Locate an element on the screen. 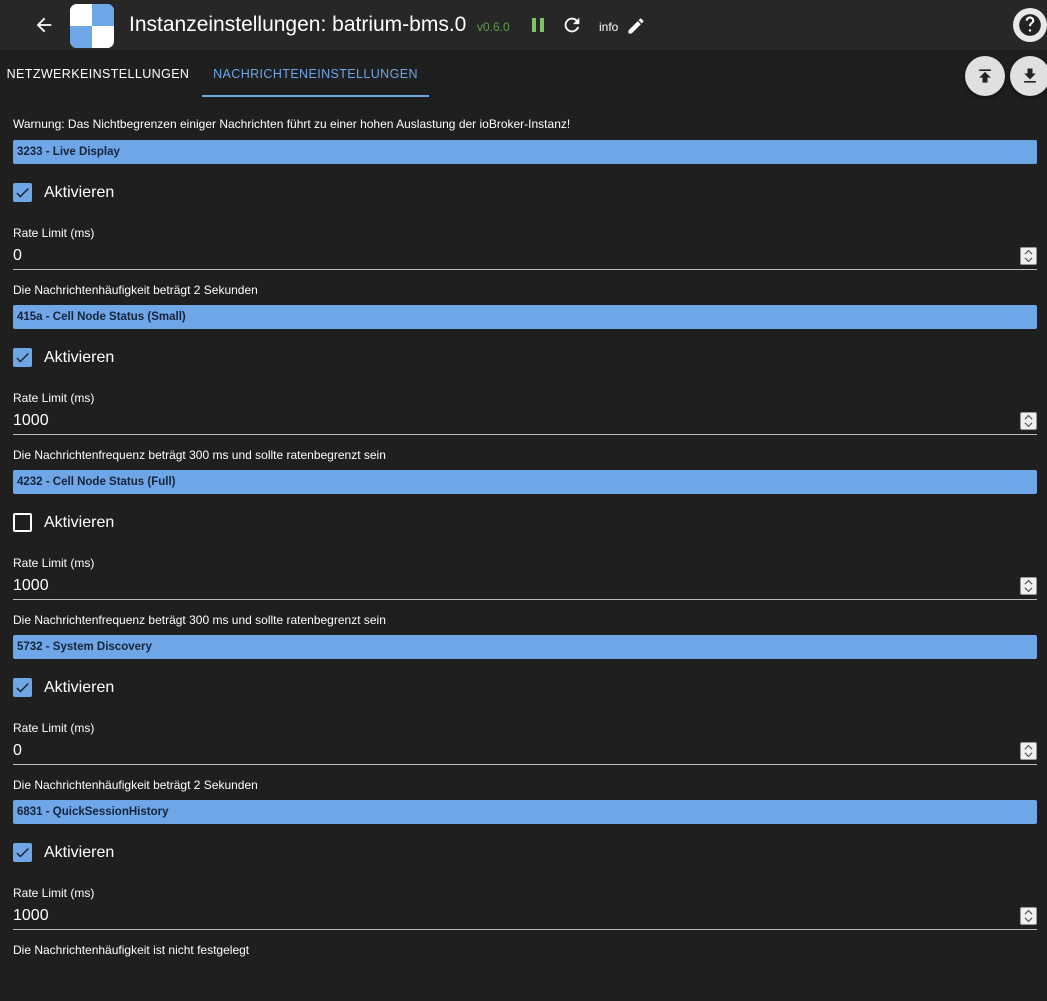 The width and height of the screenshot is (1047, 1001). rate-limit-label-415a: Rate Limit (ms) is located at coordinates (54, 398).